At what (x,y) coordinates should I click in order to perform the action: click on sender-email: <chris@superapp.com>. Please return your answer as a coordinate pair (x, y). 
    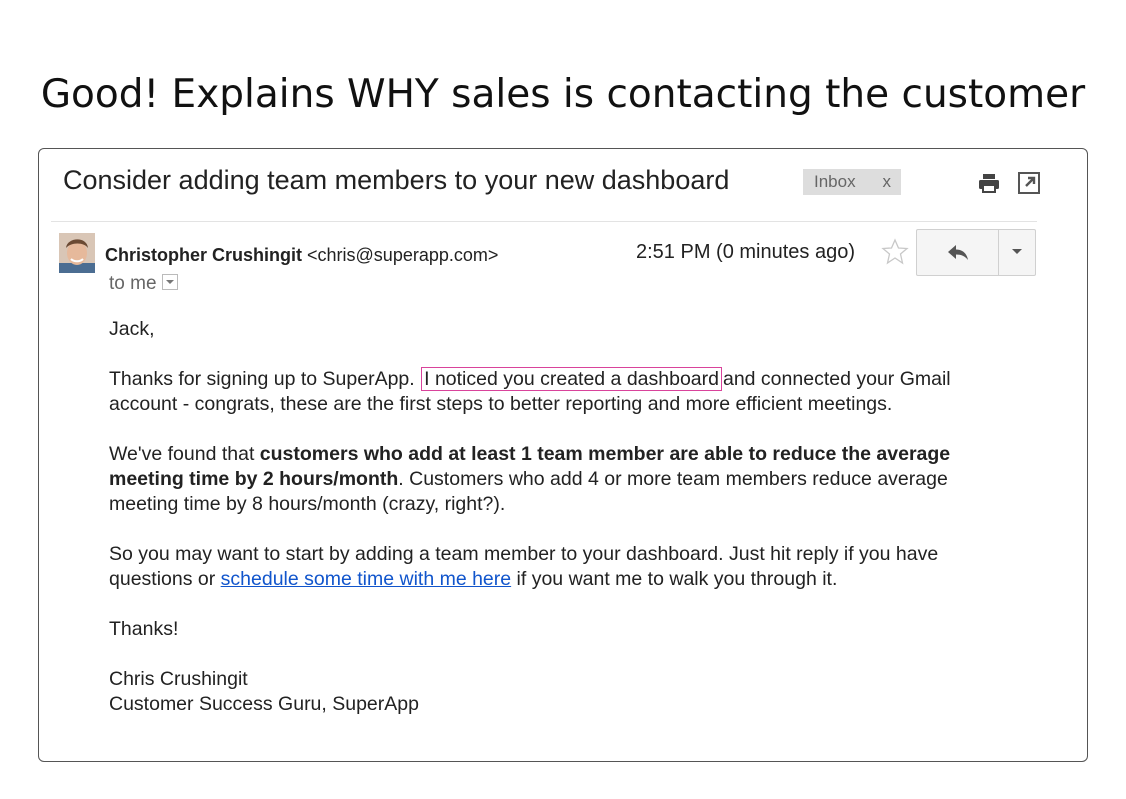
    Looking at the image, I should click on (403, 255).